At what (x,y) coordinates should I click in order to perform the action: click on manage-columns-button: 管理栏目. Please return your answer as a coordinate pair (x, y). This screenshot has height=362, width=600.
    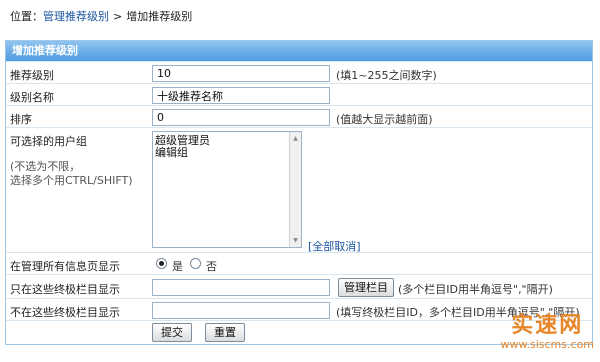
    Looking at the image, I should click on (366, 287).